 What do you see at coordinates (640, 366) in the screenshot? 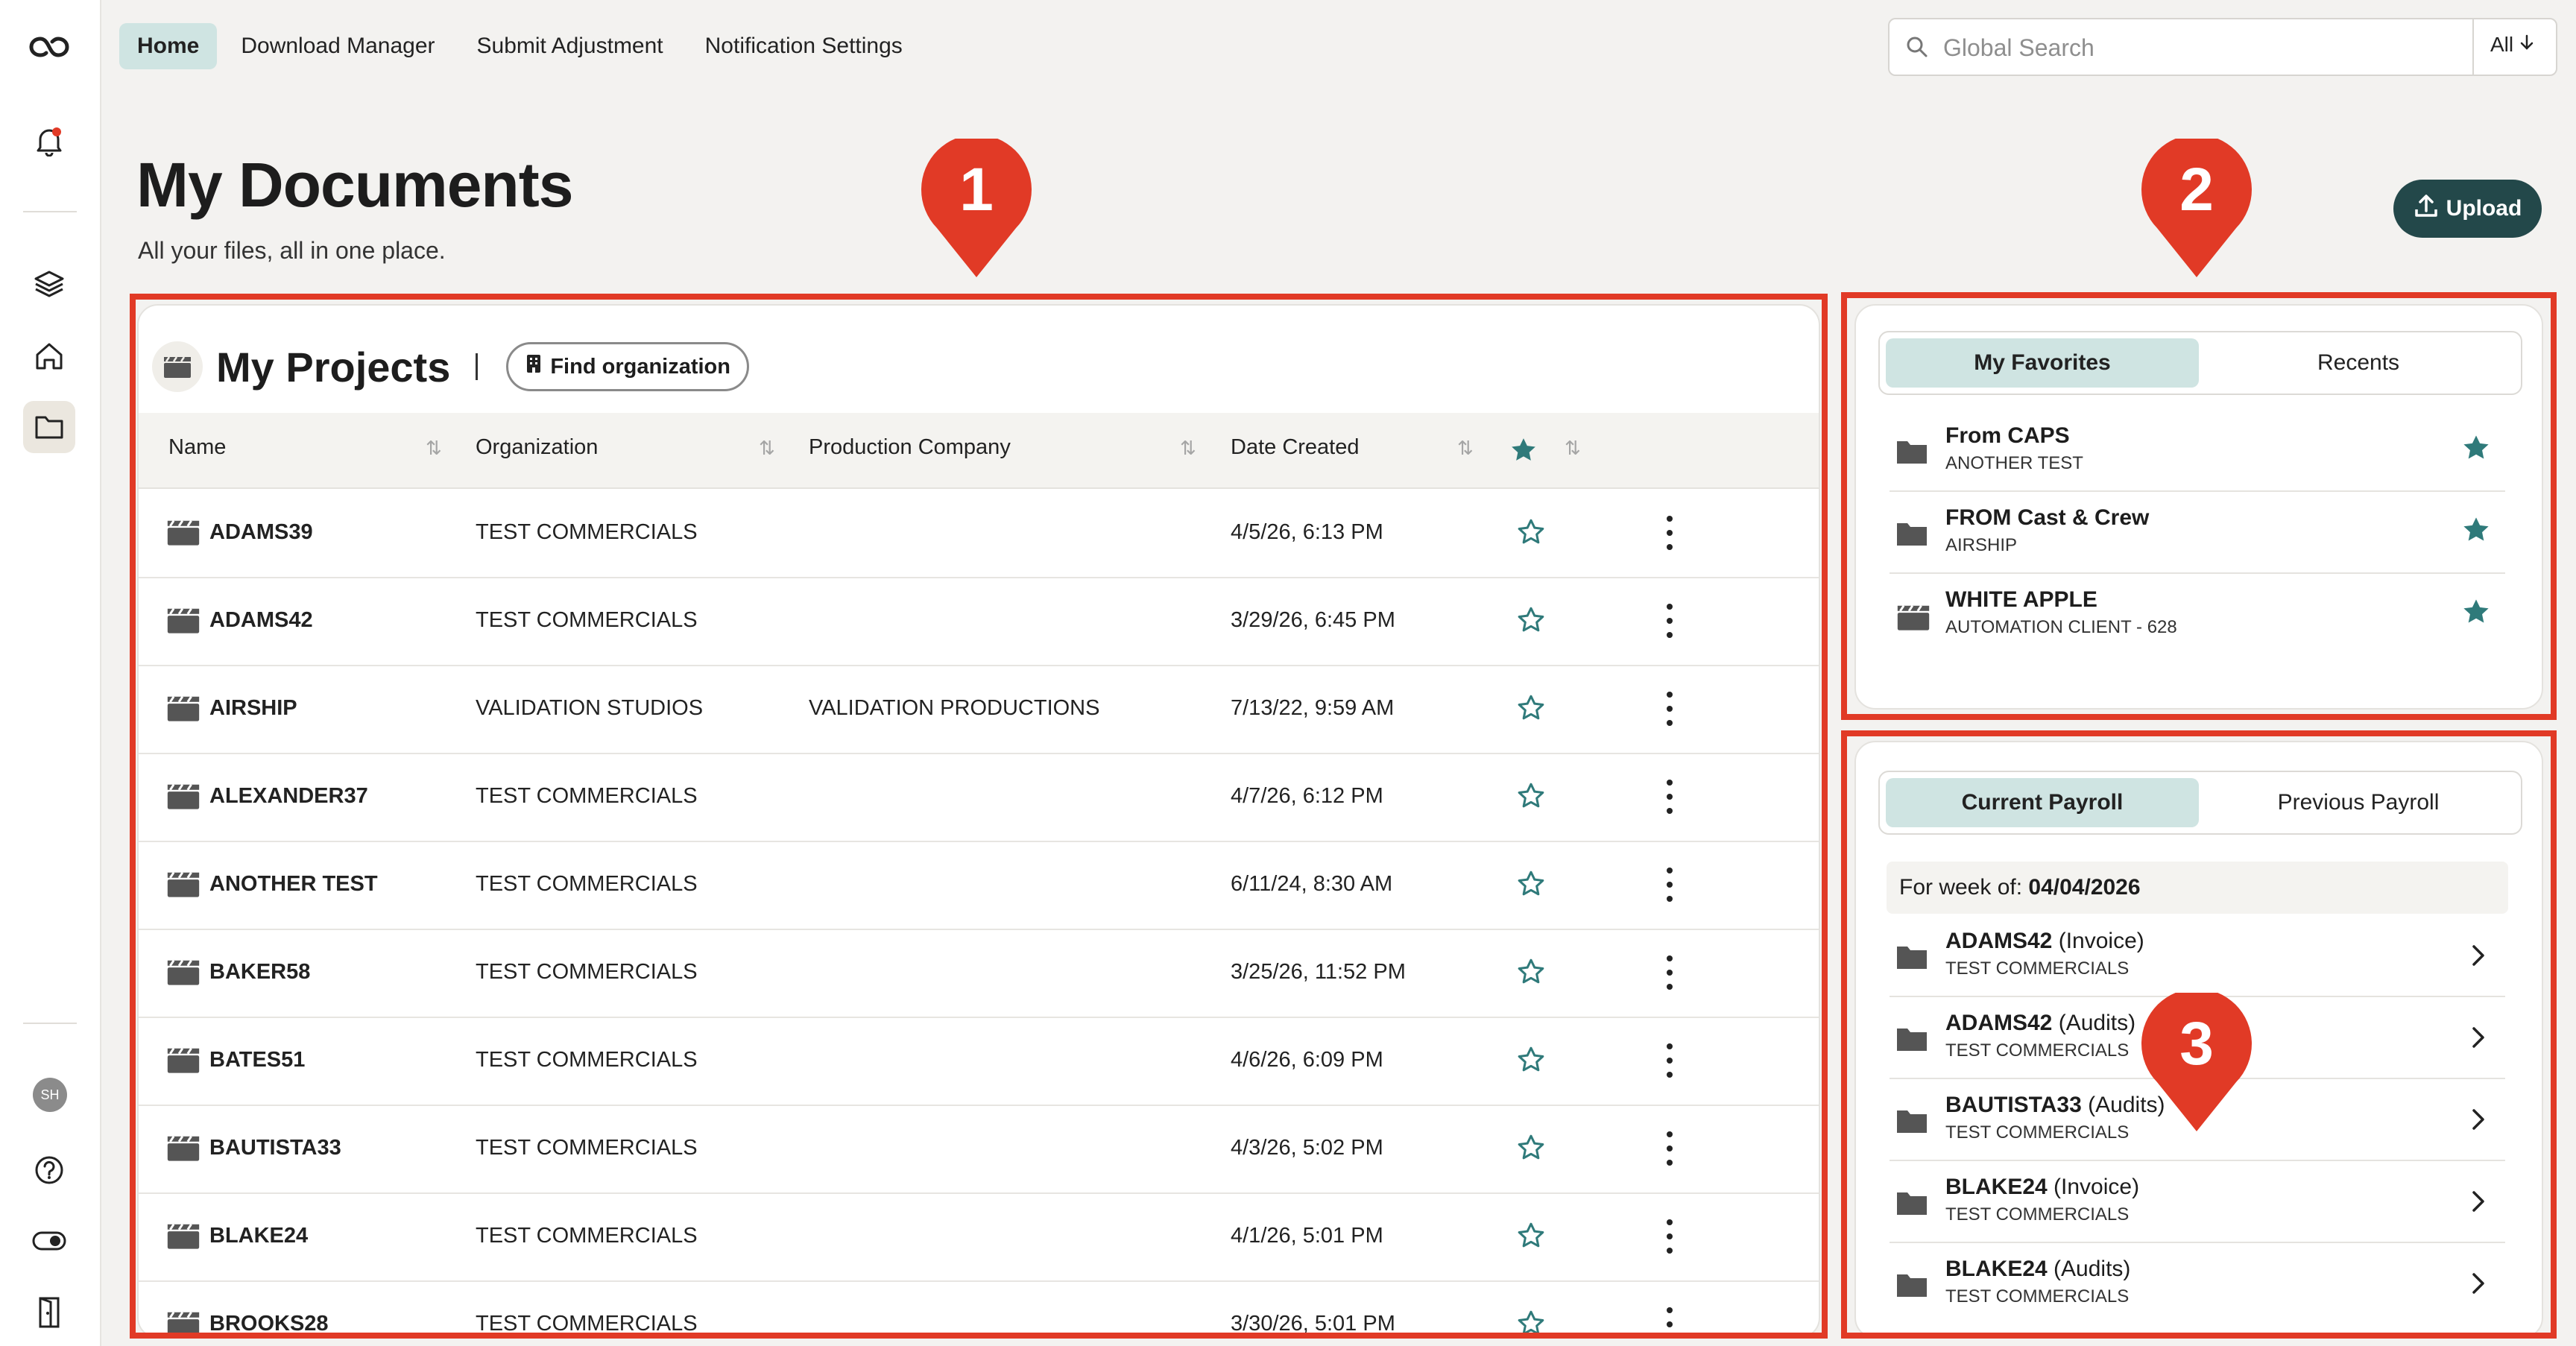
I see `find-organization-label: Find organization` at bounding box center [640, 366].